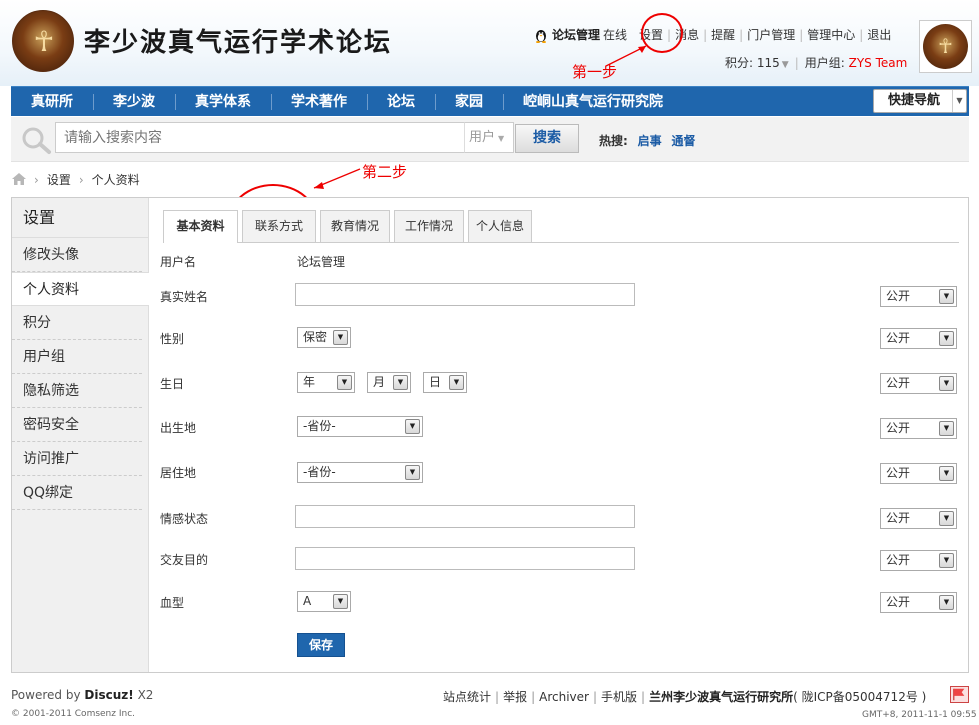 This screenshot has height=725, width=979. I want to click on bloodtype-label: 血型, so click(172, 603).